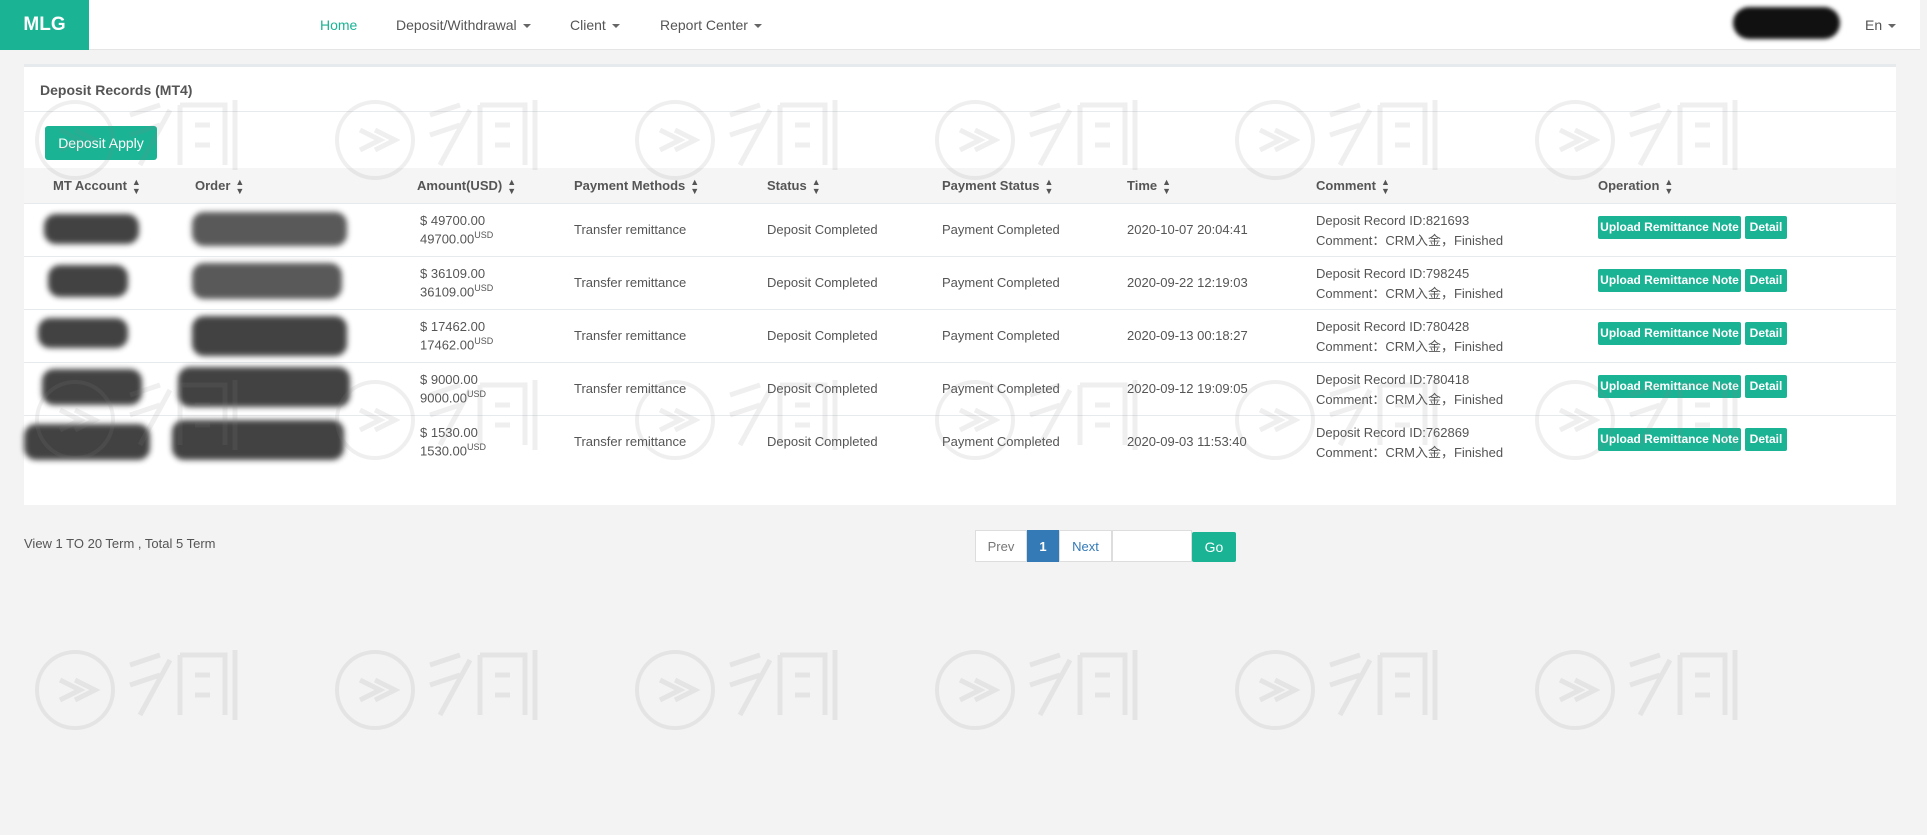 The width and height of the screenshot is (1927, 835). I want to click on header-operation: Operation ▲ ▼, so click(1635, 186).